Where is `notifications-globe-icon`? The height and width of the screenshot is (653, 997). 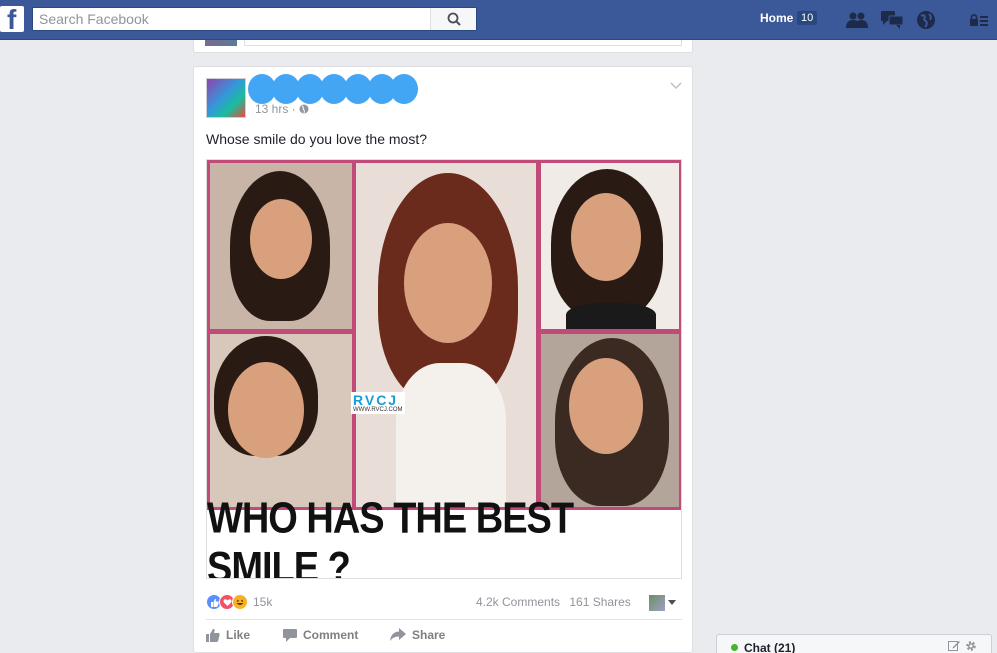 notifications-globe-icon is located at coordinates (926, 20).